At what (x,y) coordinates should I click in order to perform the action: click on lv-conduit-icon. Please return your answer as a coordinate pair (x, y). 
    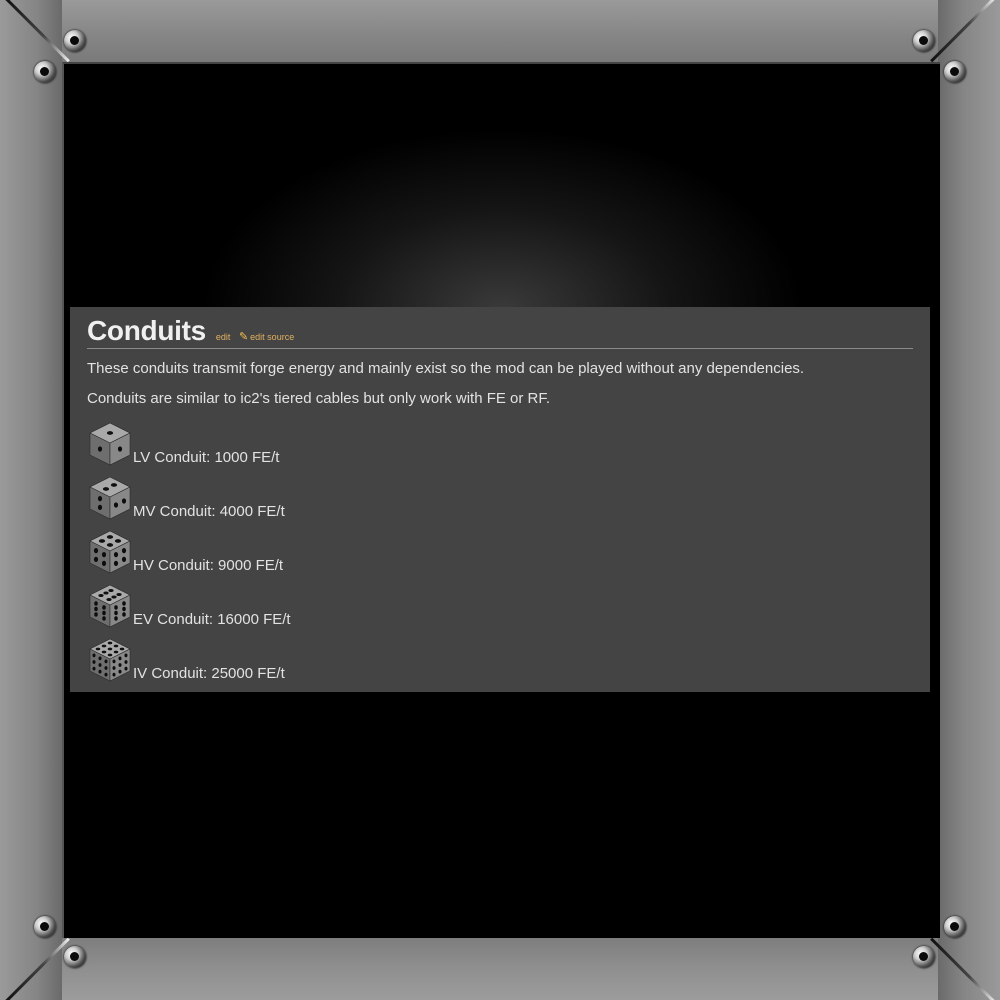
    Looking at the image, I should click on (110, 444).